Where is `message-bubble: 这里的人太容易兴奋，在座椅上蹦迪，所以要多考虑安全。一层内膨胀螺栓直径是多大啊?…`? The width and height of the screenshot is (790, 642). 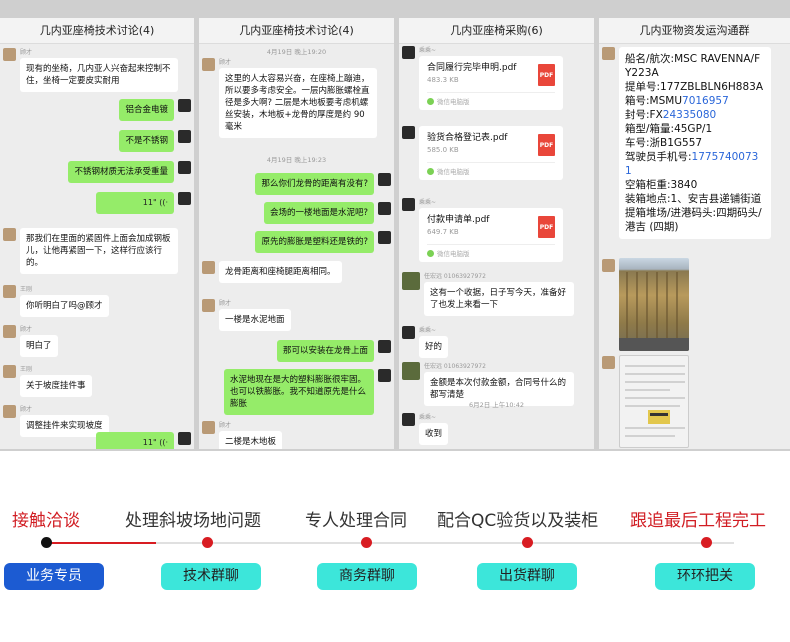 message-bubble: 这里的人太容易兴奋，在座椅上蹦迪，所以要多考虑安全。一层内膨胀螺栓直径是多大啊?… is located at coordinates (298, 103).